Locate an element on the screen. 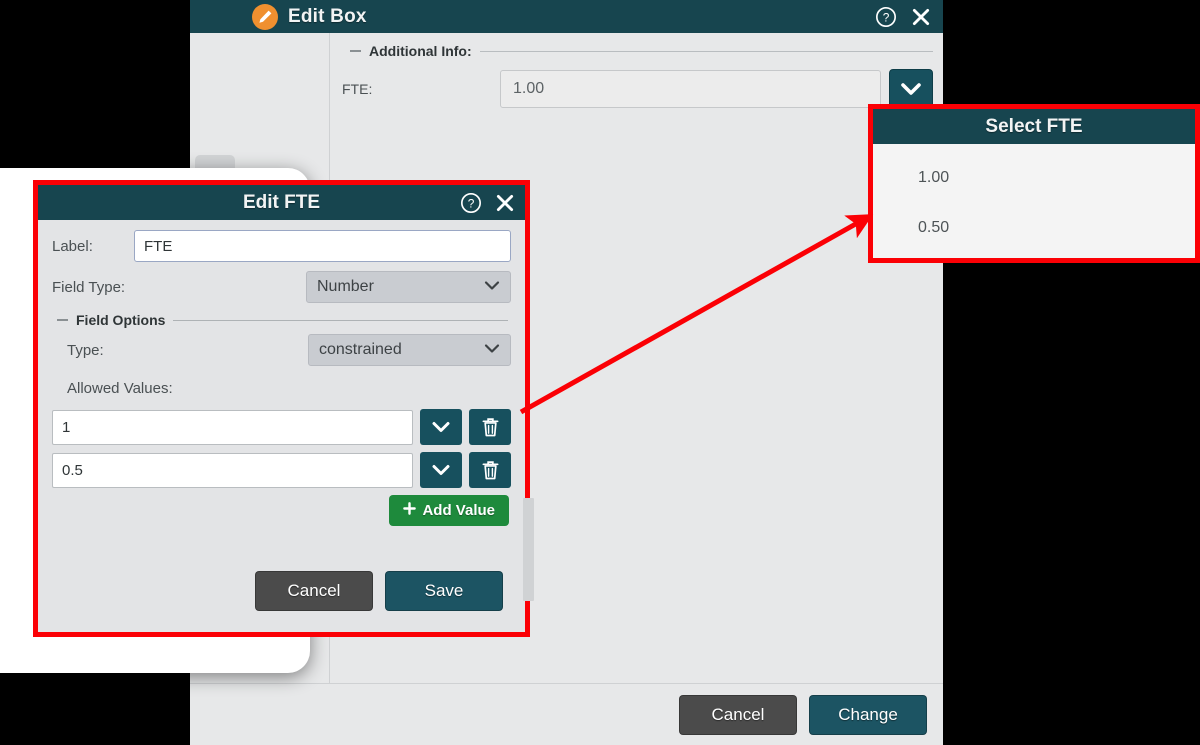 The image size is (1200, 745). select-fte-option: 0.50 is located at coordinates (1034, 228).